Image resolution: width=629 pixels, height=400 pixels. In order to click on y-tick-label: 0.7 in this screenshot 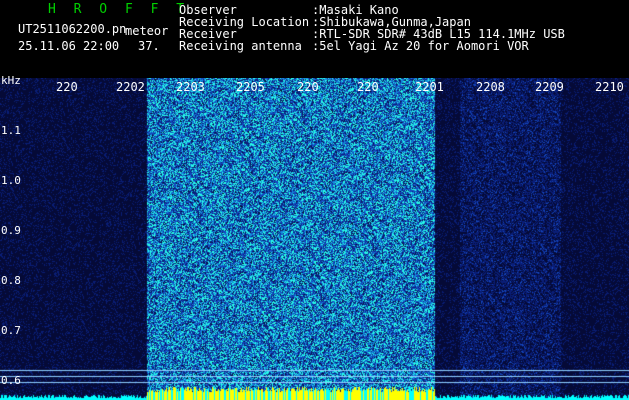, I will do `click(11, 330)`.